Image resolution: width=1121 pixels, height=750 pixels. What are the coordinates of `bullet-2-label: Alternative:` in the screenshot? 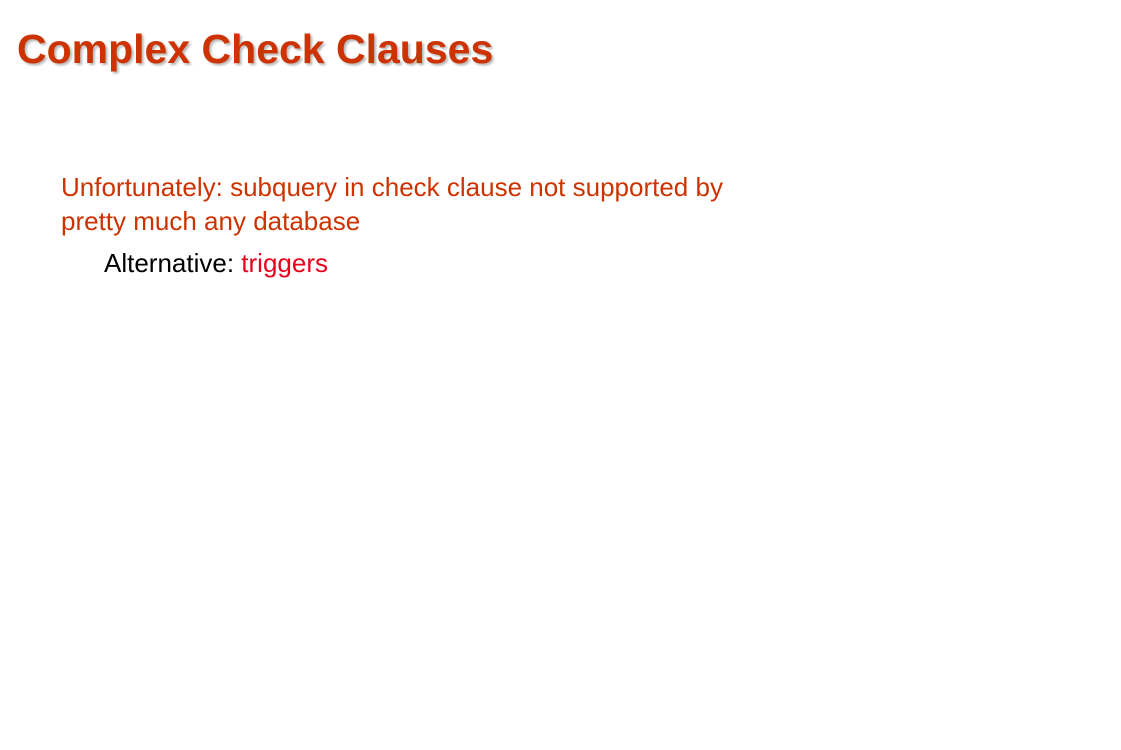 It's located at (173, 263).